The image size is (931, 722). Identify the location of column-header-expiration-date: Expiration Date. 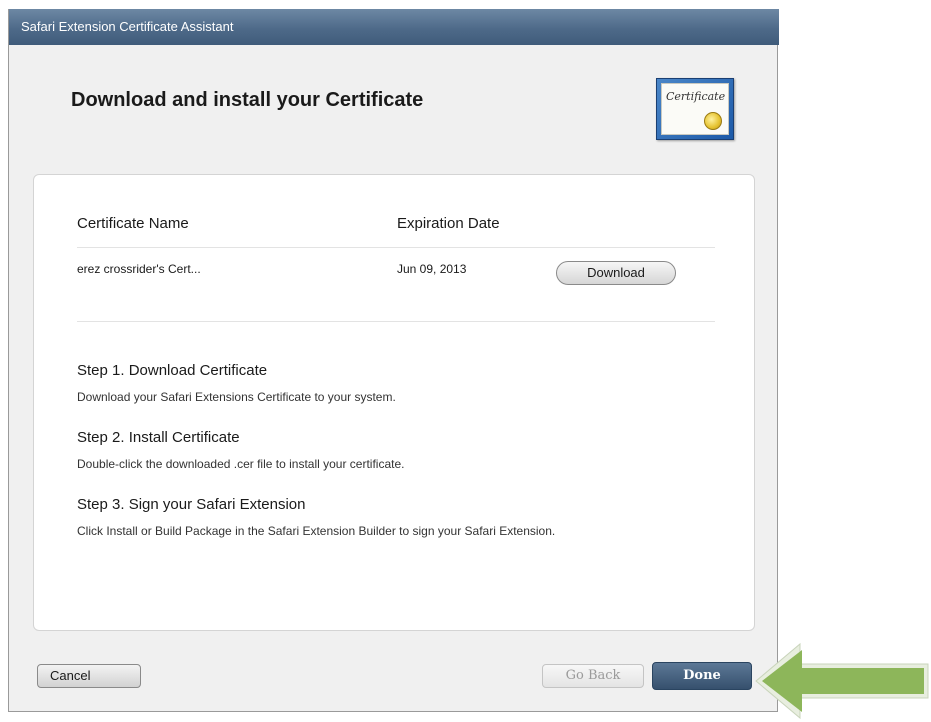
(448, 223).